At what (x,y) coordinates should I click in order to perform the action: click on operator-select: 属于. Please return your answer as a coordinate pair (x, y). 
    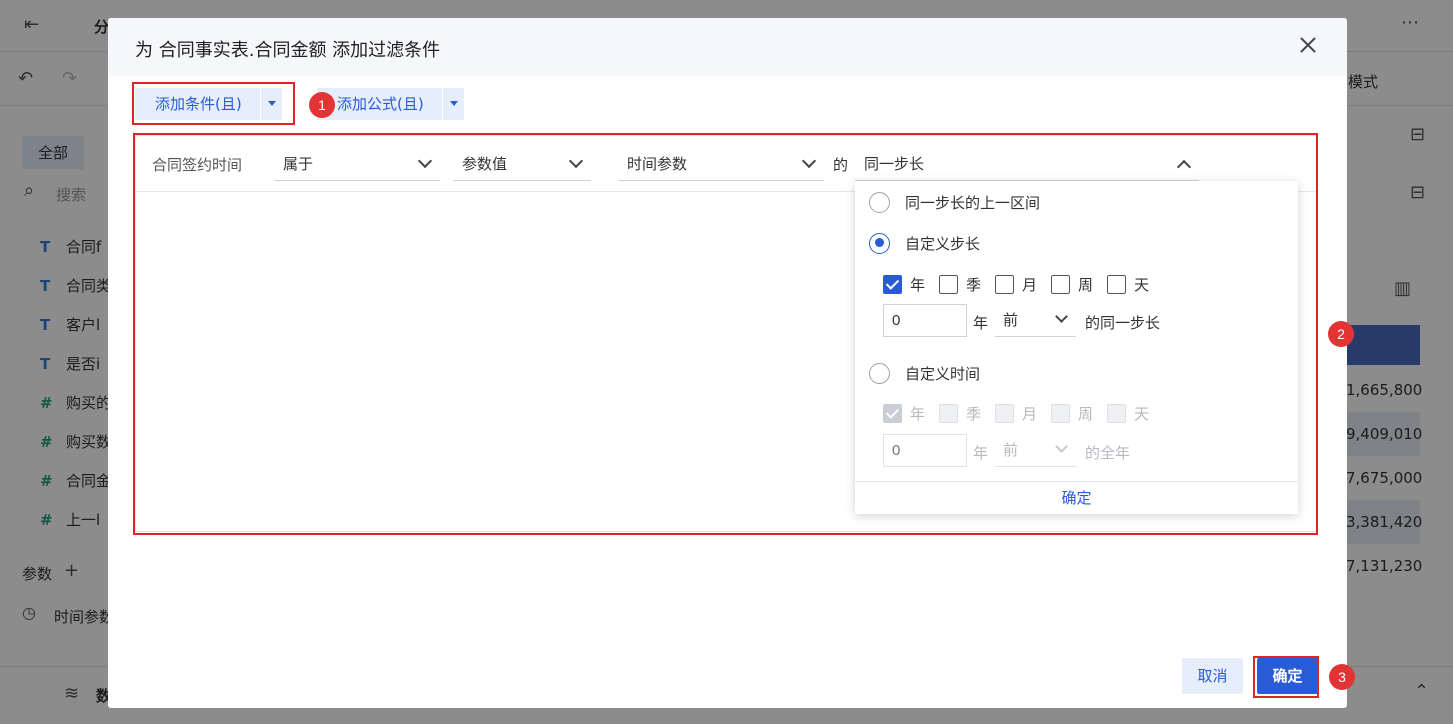
    Looking at the image, I should click on (357, 164).